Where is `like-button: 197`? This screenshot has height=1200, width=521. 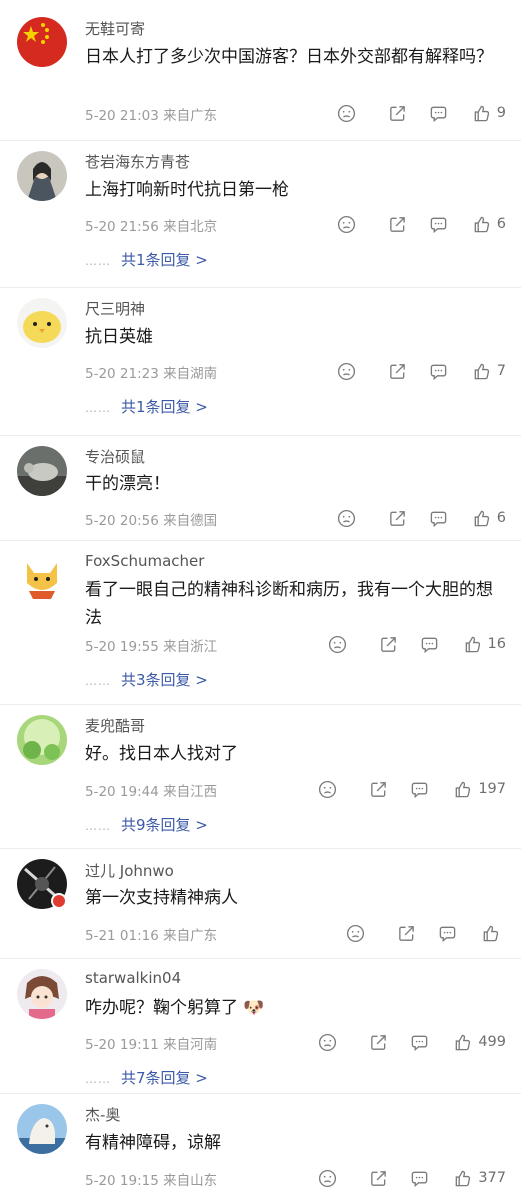 like-button: 197 is located at coordinates (479, 789).